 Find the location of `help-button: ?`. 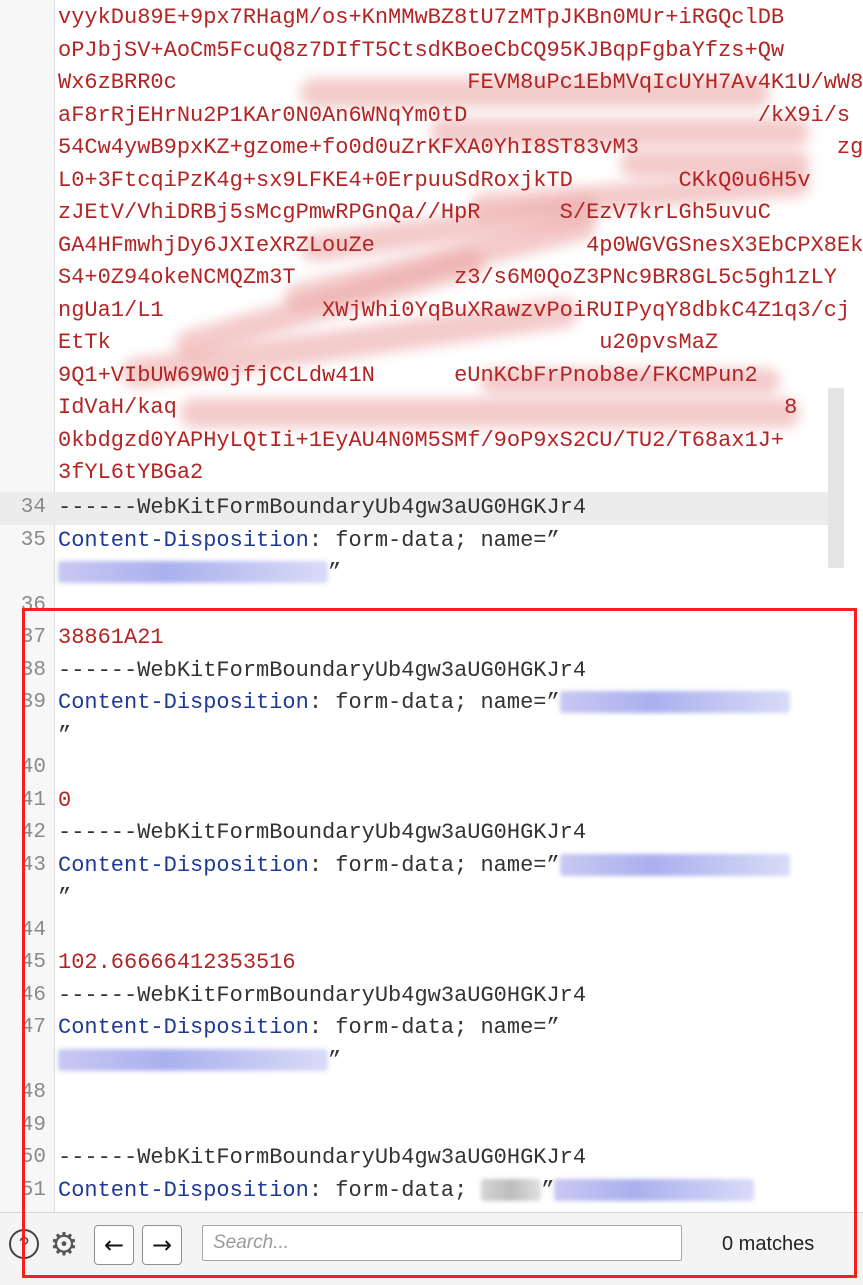

help-button: ? is located at coordinates (24, 1244).